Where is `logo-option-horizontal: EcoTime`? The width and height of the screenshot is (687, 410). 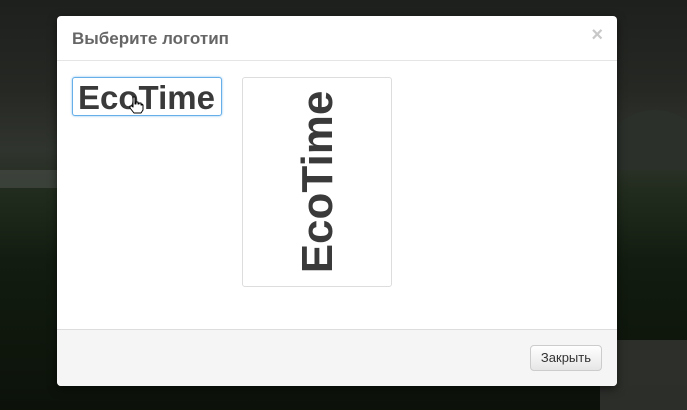
logo-option-horizontal: EcoTime is located at coordinates (147, 96).